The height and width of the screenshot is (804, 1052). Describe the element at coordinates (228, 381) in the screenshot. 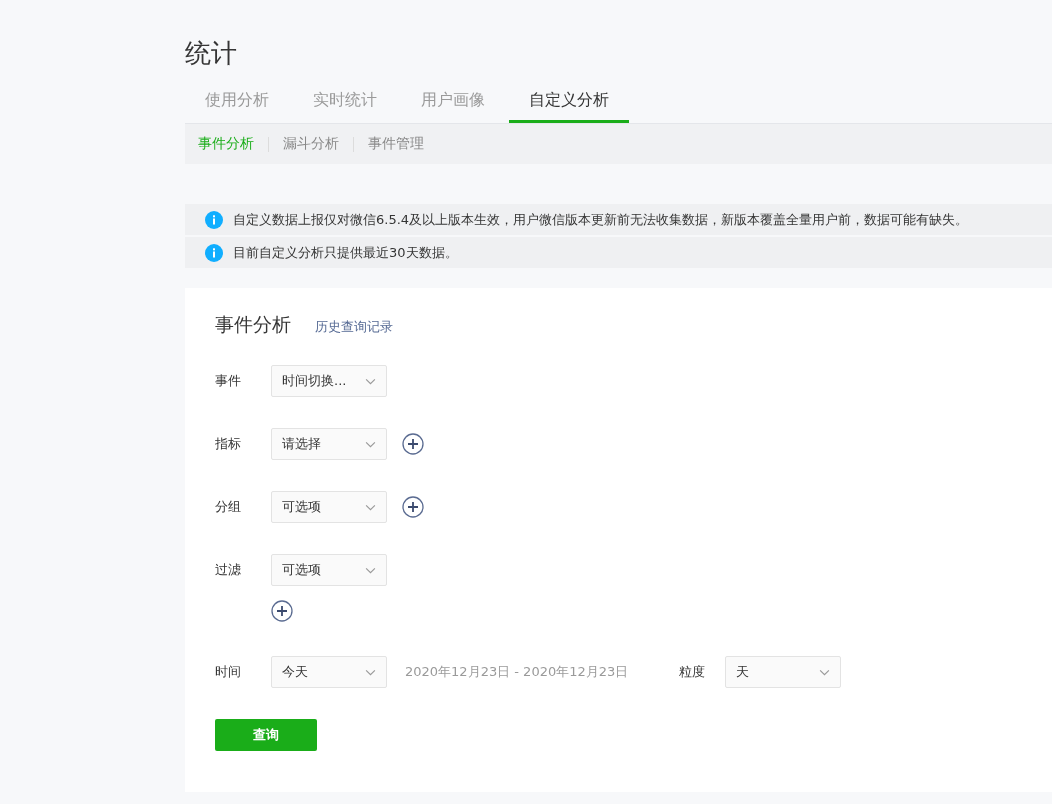

I see `field-label: 事件` at that location.